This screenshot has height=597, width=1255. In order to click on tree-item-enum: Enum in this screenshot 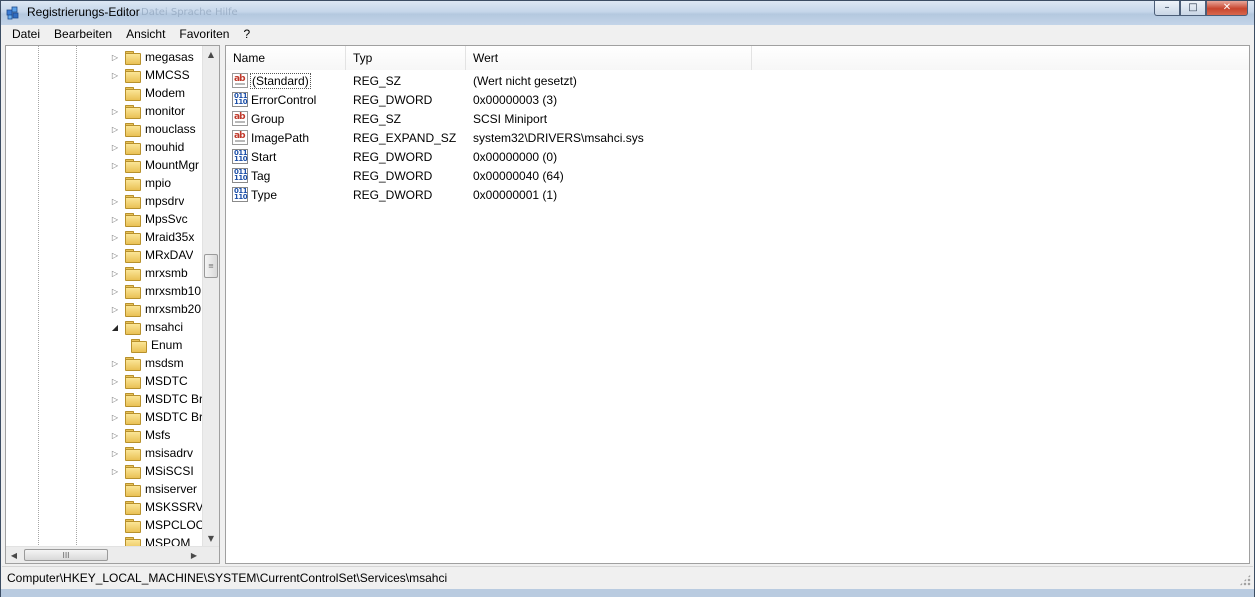, I will do `click(156, 345)`.